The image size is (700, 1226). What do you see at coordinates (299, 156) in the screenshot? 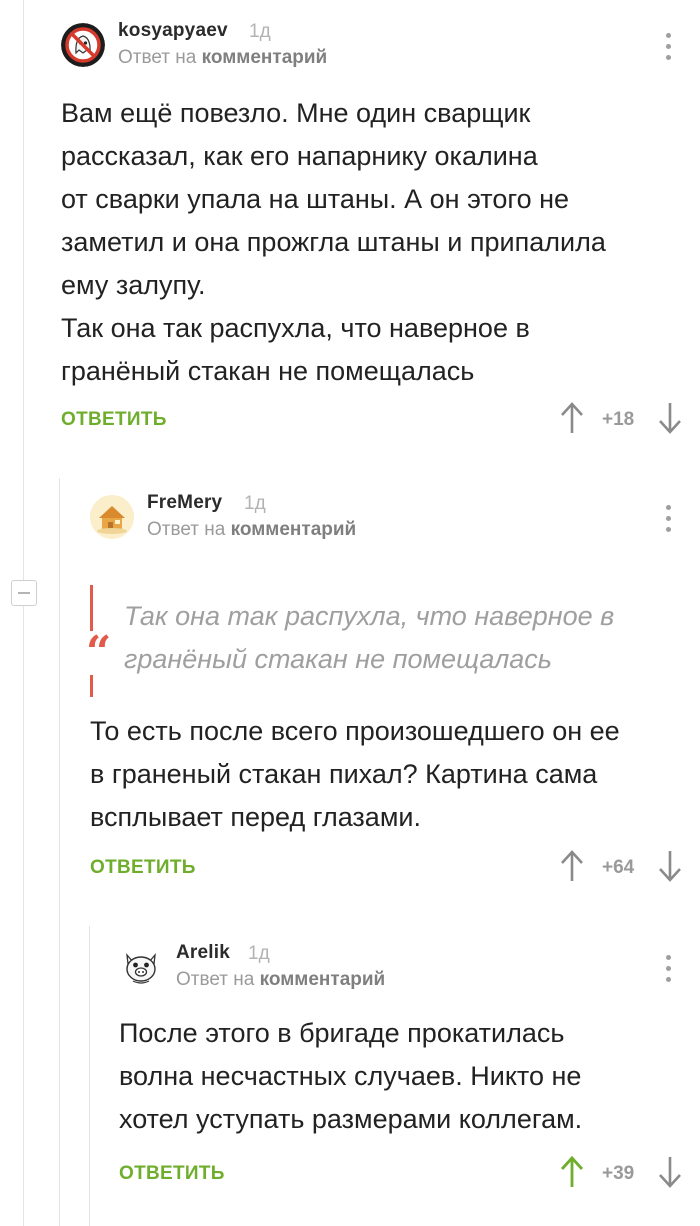
I see `text-line: рассказал, как его напарнику окалина` at bounding box center [299, 156].